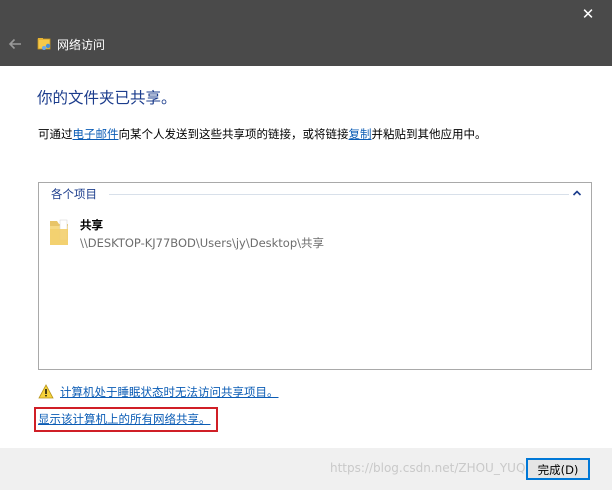 The width and height of the screenshot is (612, 490). I want to click on window-title: 网络访问, so click(81, 45).